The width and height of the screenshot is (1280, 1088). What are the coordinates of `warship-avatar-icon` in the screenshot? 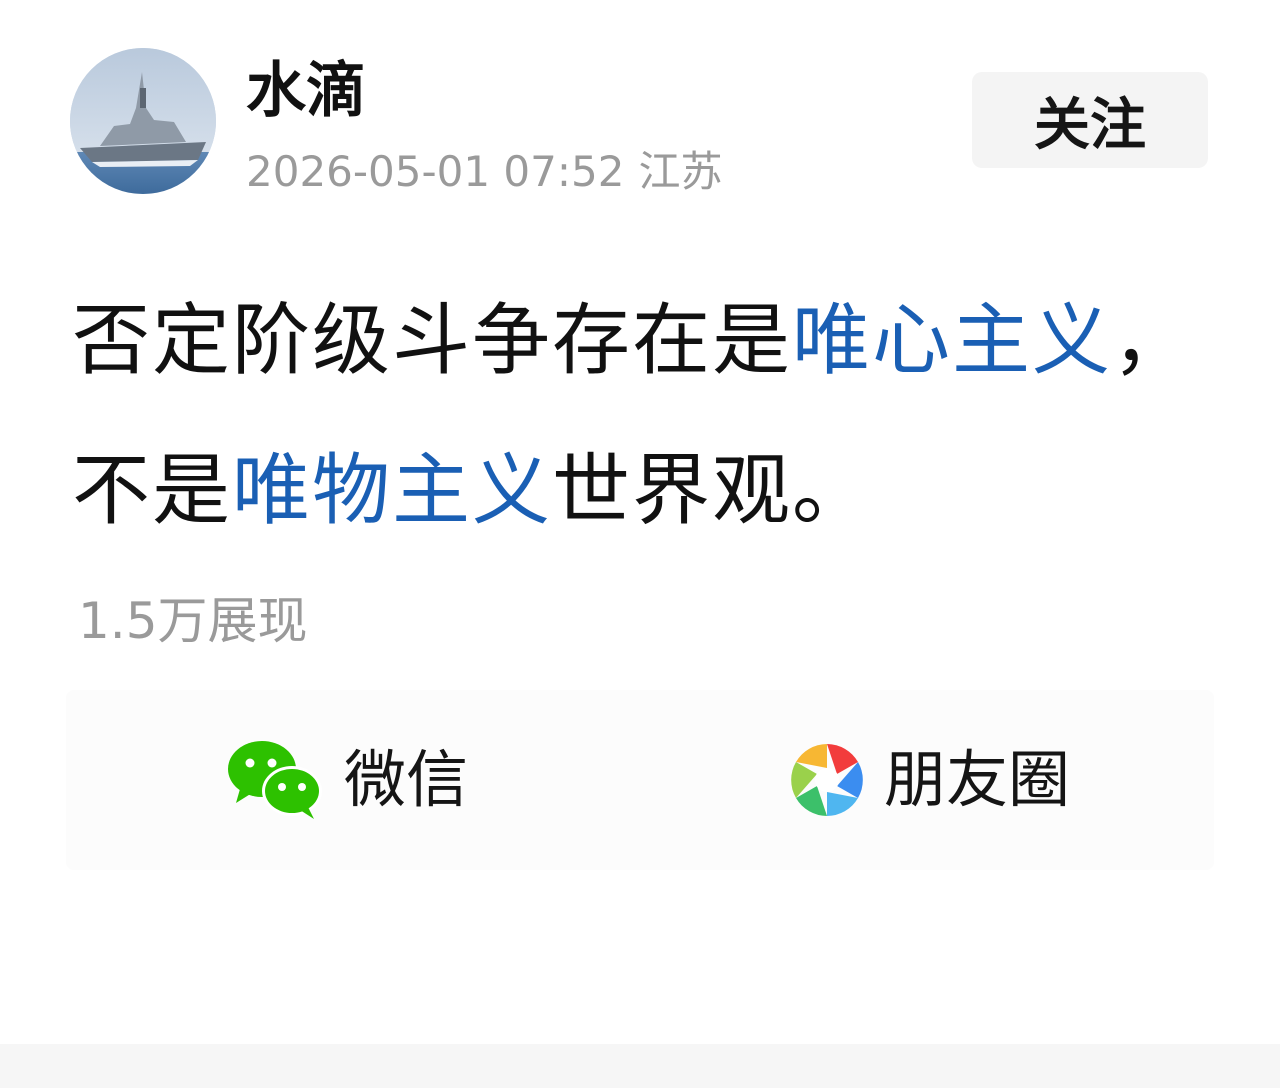 It's located at (143, 121).